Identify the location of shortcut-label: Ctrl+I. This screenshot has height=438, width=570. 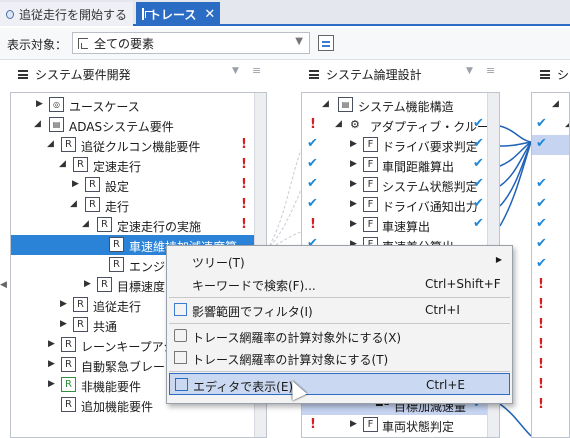
(442, 310).